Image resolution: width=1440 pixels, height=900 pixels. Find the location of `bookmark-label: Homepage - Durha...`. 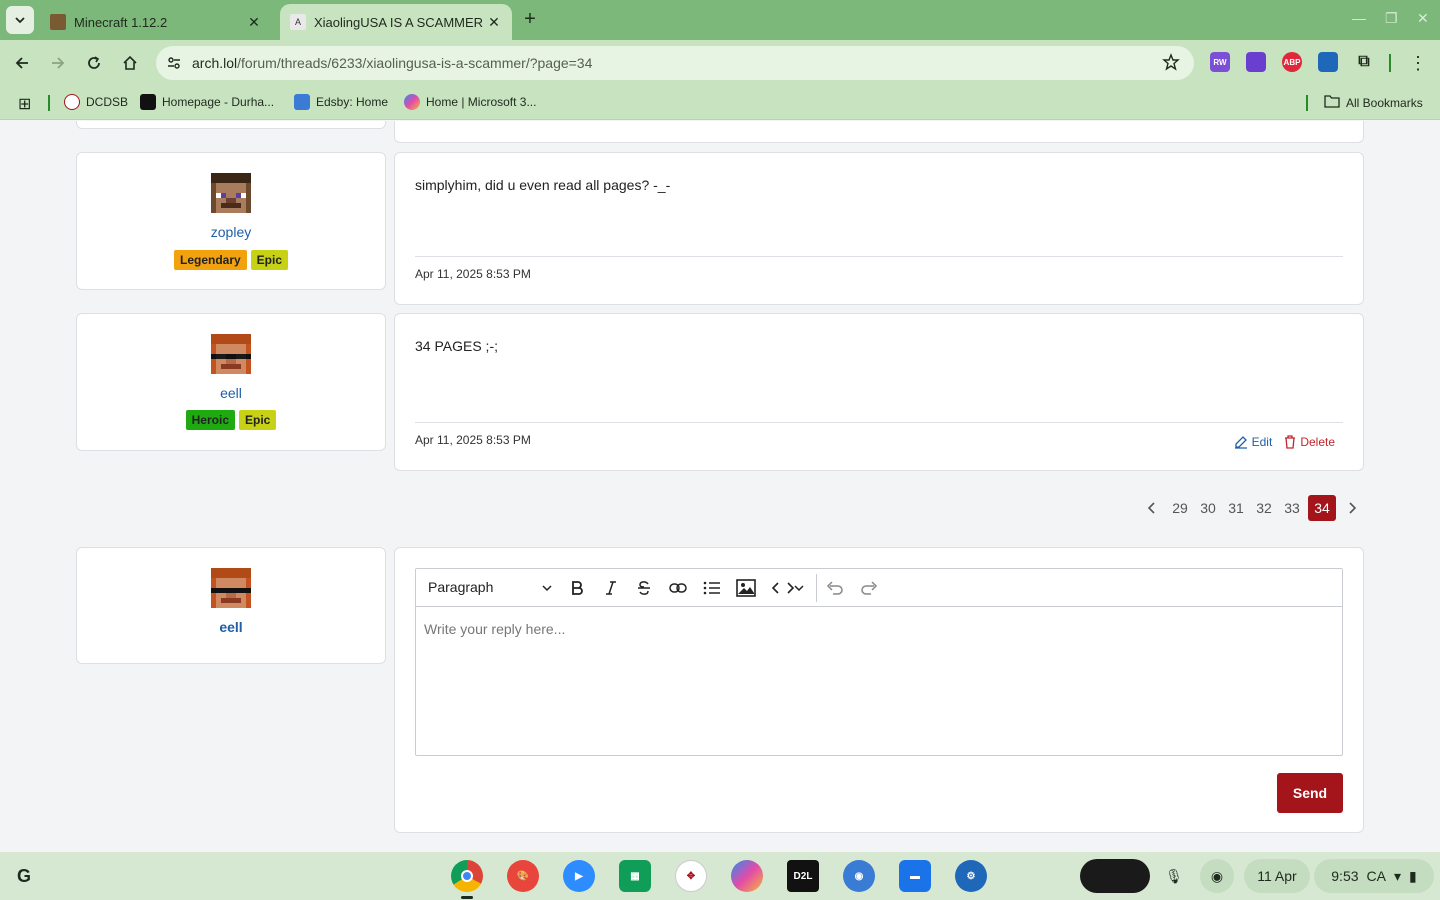

bookmark-label: Homepage - Durha... is located at coordinates (218, 102).